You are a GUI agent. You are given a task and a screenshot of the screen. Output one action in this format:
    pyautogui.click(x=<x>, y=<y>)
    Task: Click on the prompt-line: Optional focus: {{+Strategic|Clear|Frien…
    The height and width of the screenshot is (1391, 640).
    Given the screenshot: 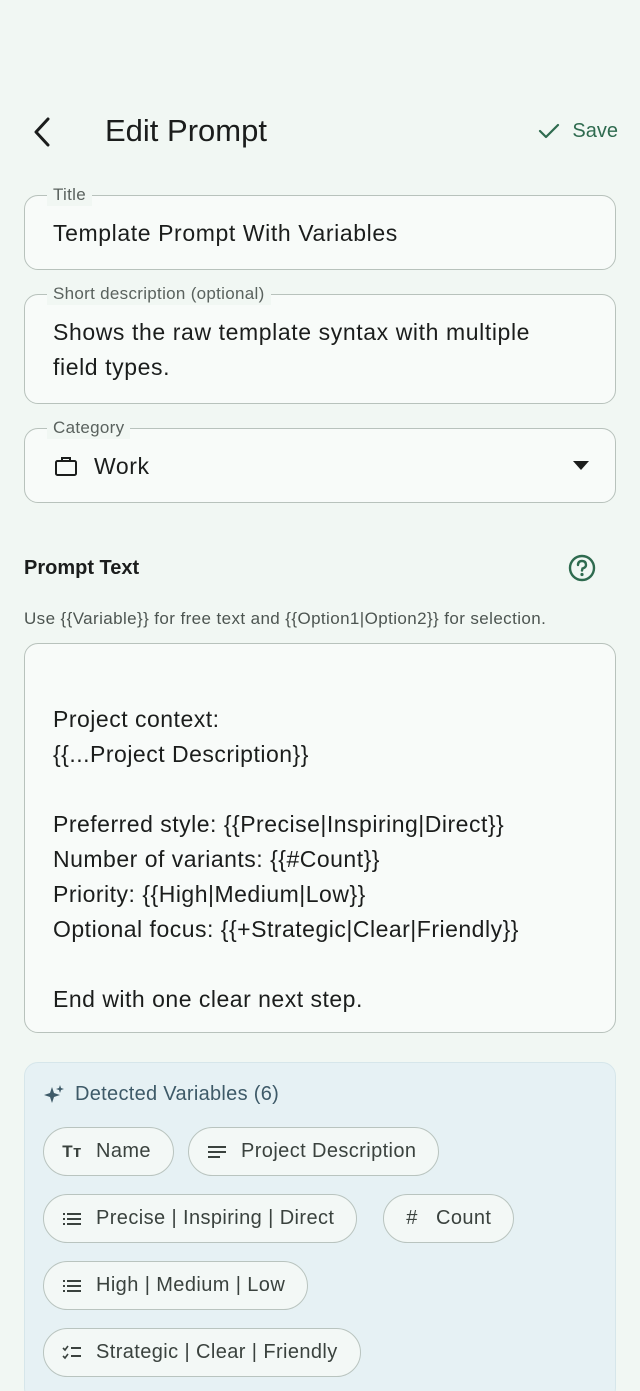 What is the action you would take?
    pyautogui.click(x=286, y=929)
    